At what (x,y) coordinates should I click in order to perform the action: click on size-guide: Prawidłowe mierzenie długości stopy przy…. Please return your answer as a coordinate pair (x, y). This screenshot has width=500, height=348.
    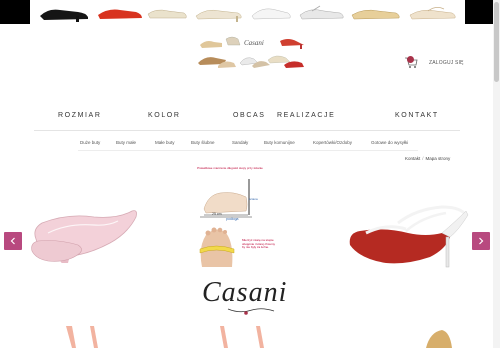
    Looking at the image, I should click on (233, 220).